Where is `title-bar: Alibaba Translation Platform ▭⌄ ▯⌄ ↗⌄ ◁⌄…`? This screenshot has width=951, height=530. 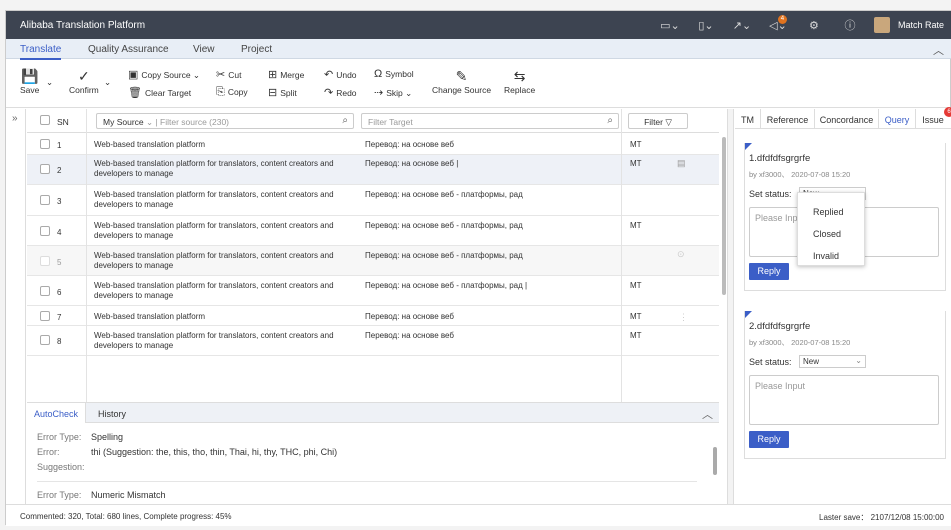 title-bar: Alibaba Translation Platform ▭⌄ ▯⌄ ↗⌄ ◁⌄… is located at coordinates (478, 25).